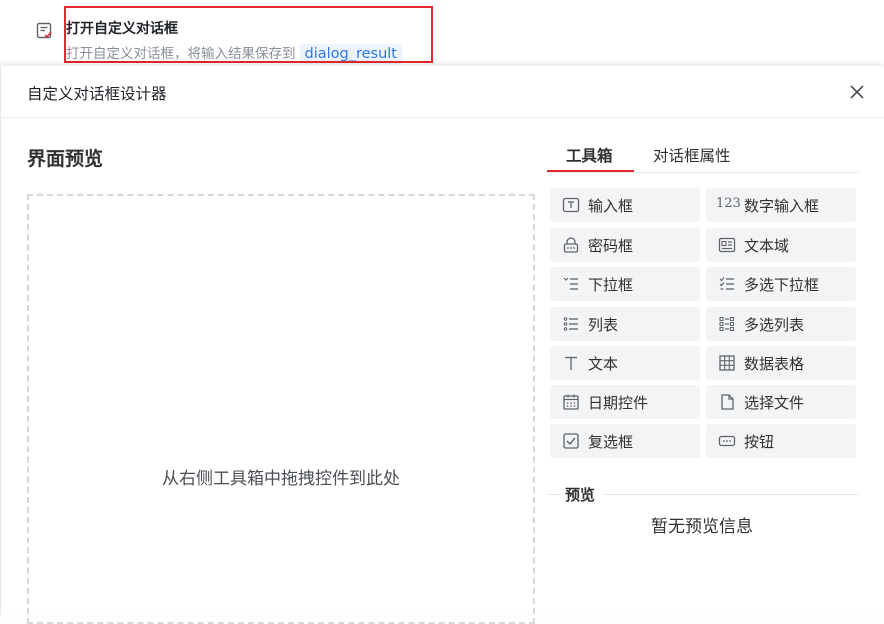 Image resolution: width=884 pixels, height=624 pixels. What do you see at coordinates (65, 159) in the screenshot?
I see `preview-heading: 界面预览` at bounding box center [65, 159].